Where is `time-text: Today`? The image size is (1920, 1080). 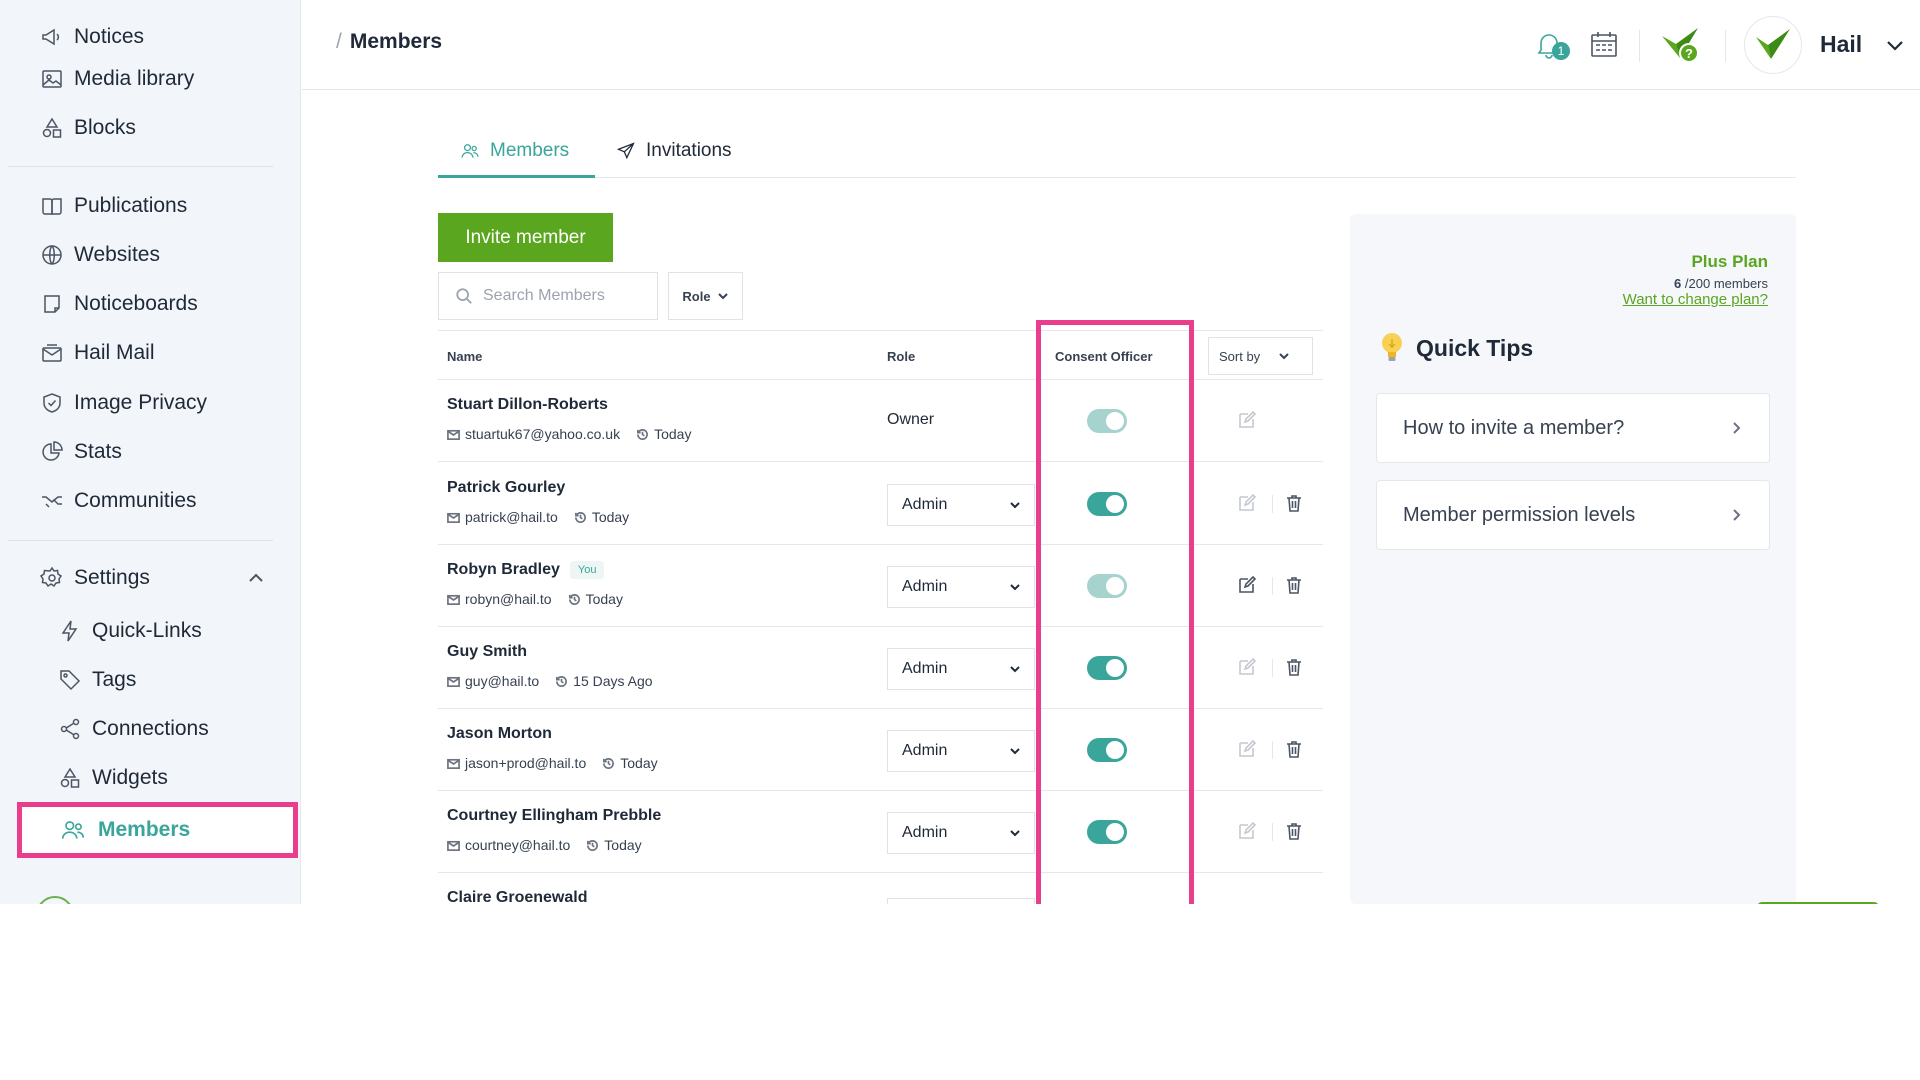 time-text: Today is located at coordinates (604, 599).